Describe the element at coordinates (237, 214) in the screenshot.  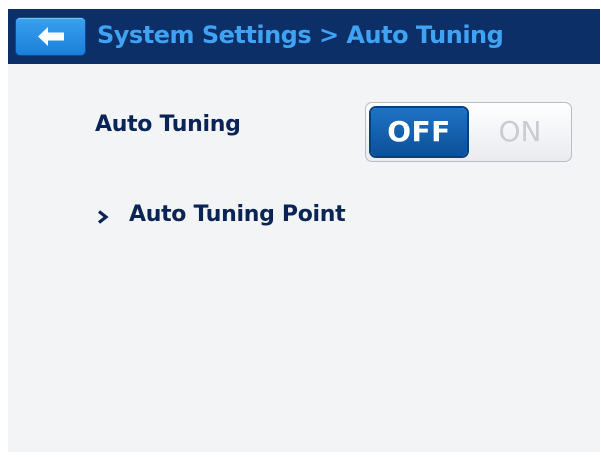
I see `auto-tuning-point-label: Auto Tuning Point` at that location.